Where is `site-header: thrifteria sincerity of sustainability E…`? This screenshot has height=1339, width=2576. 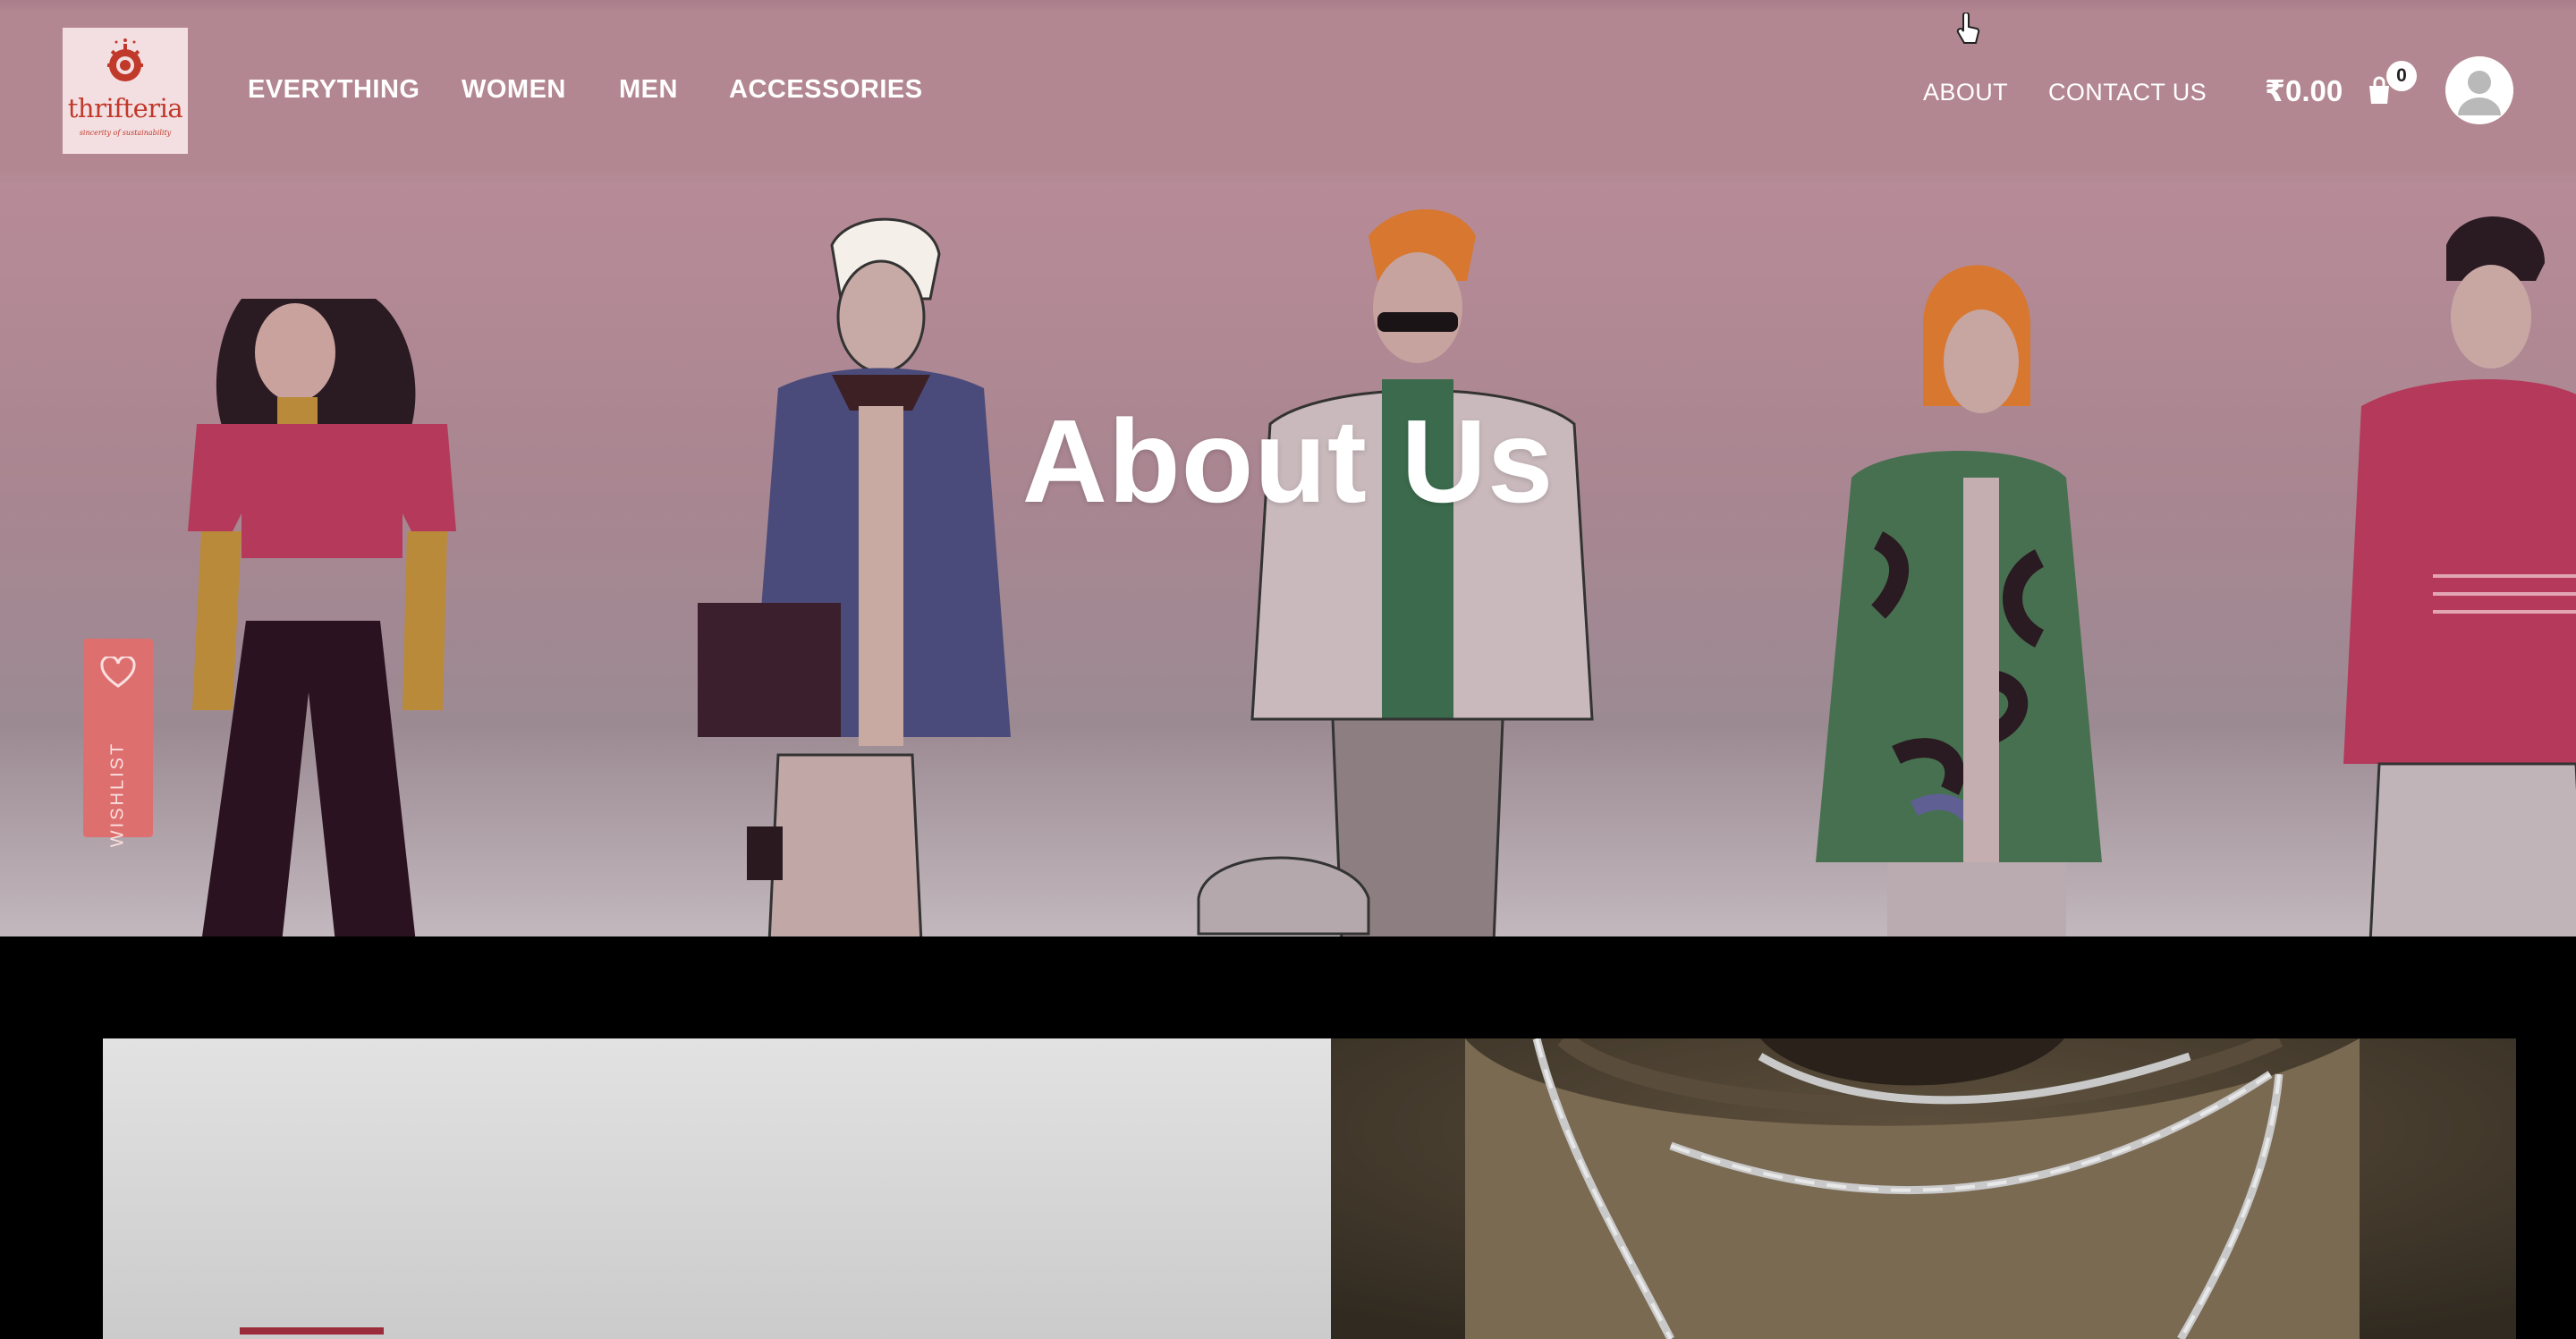
site-header: thrifteria sincerity of sustainability E… is located at coordinates (1288, 91).